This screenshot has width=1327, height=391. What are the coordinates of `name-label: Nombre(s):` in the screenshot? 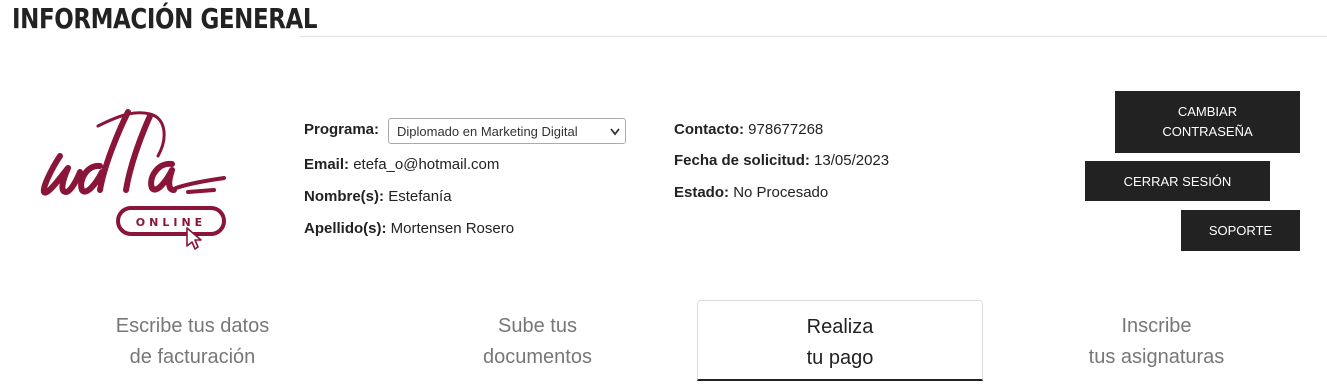 It's located at (344, 196).